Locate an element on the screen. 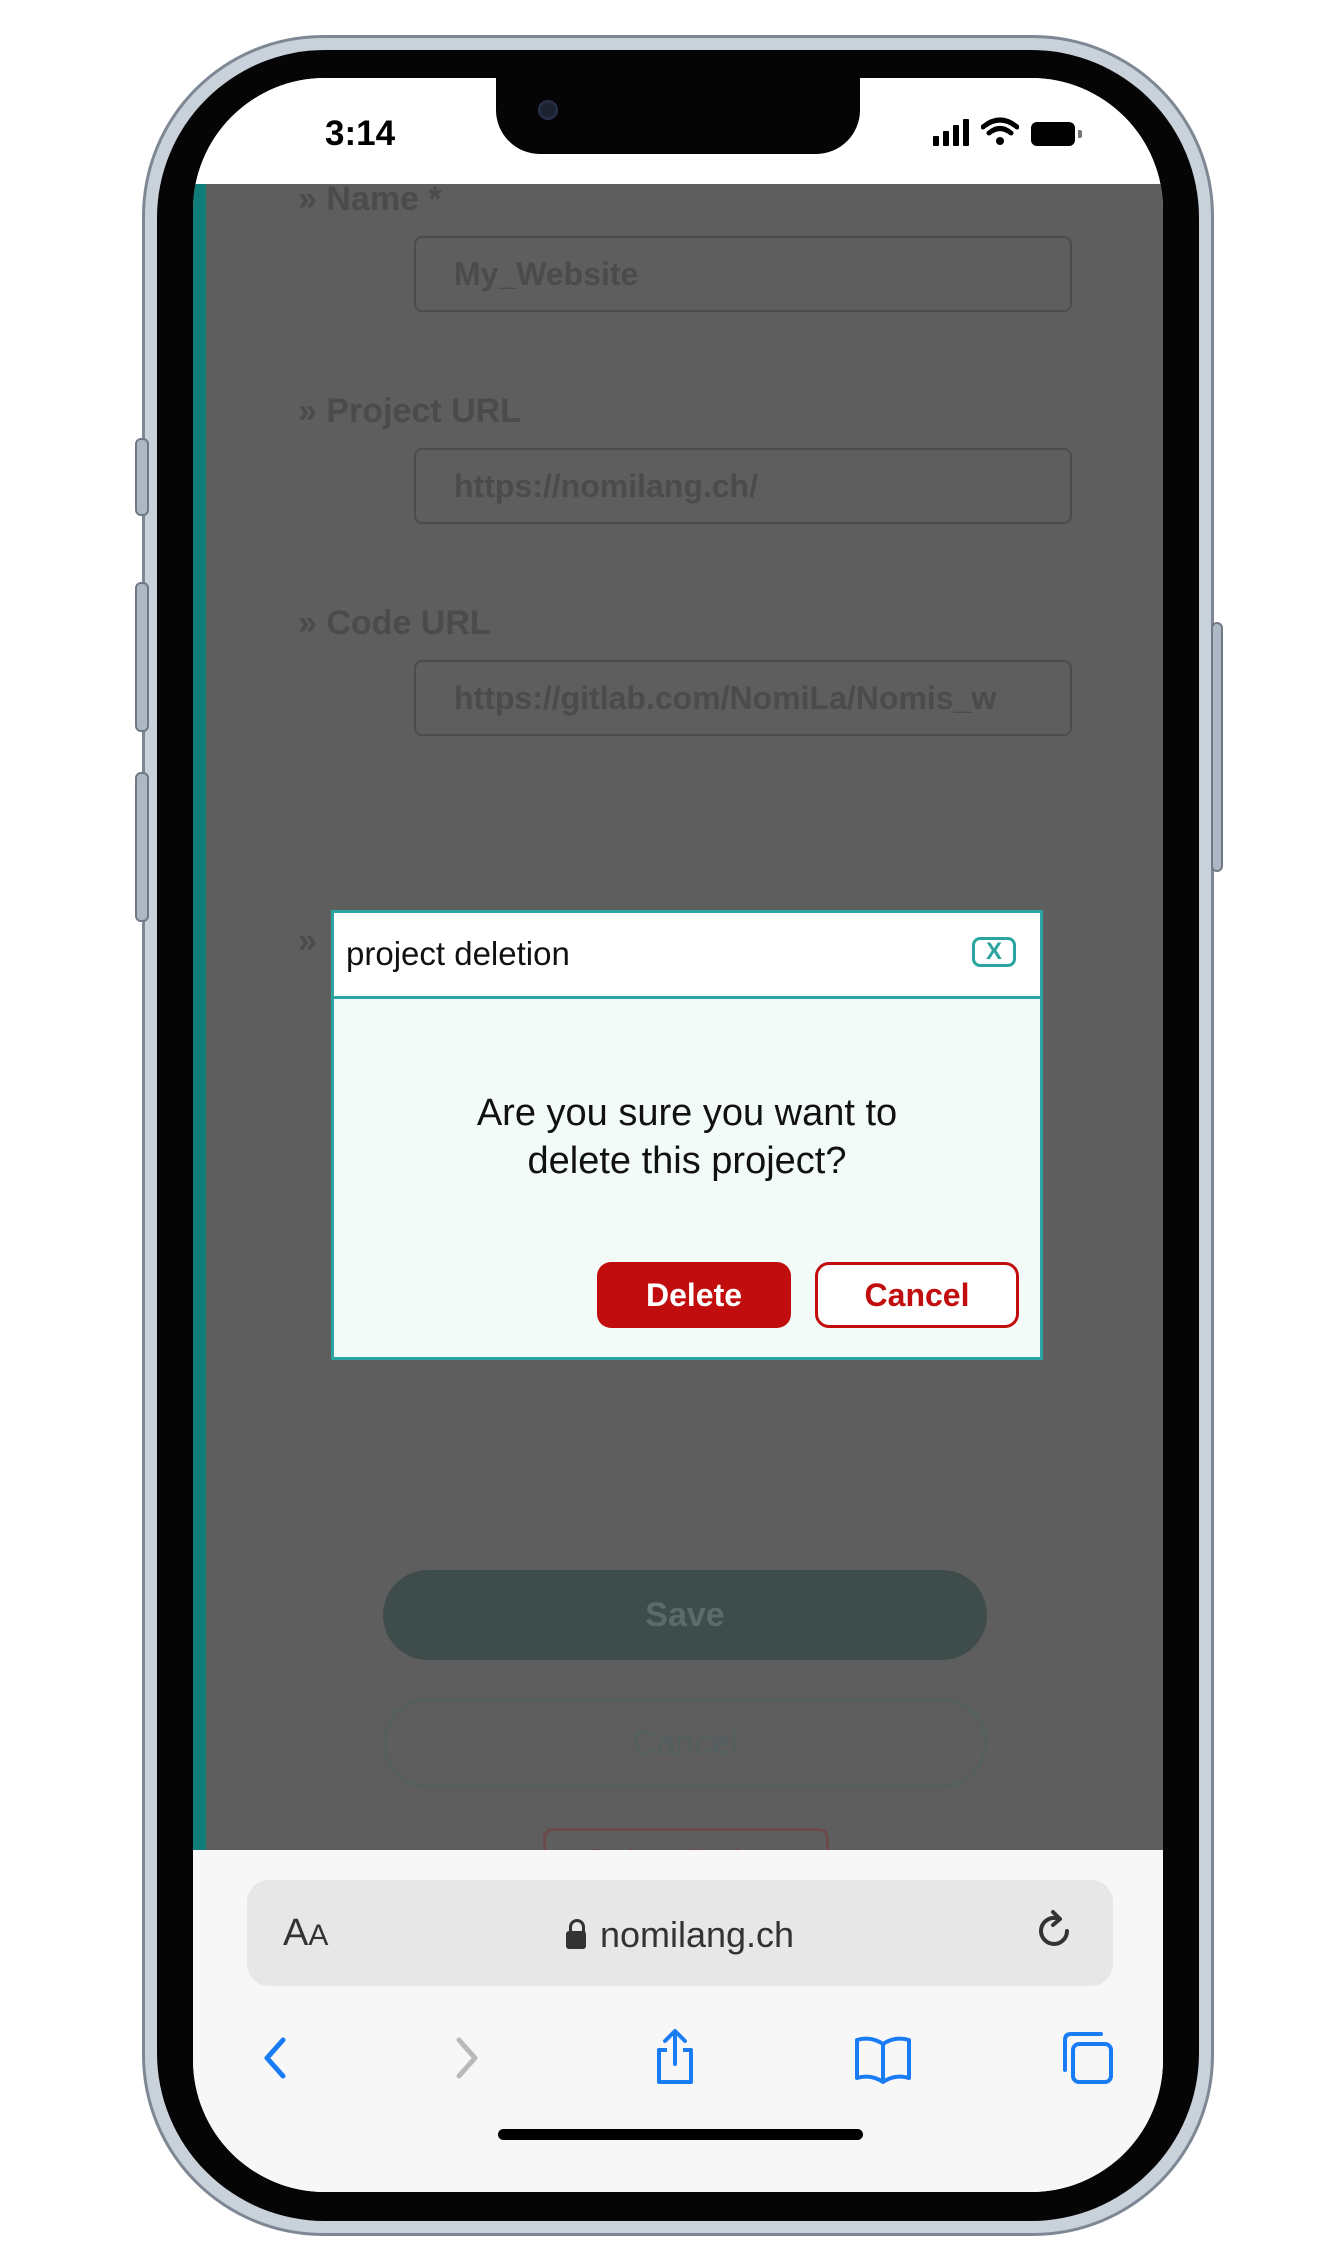 This screenshot has height=2245, width=1323. dialog-cancel-button: Cancel is located at coordinates (917, 1295).